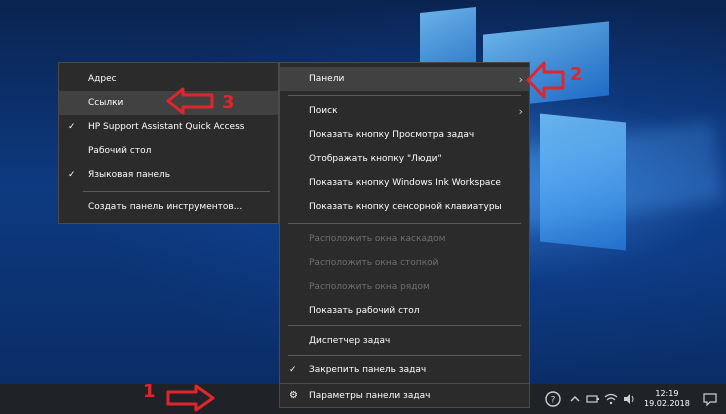 The height and width of the screenshot is (414, 726). I want to click on volume-icon, so click(629, 399).